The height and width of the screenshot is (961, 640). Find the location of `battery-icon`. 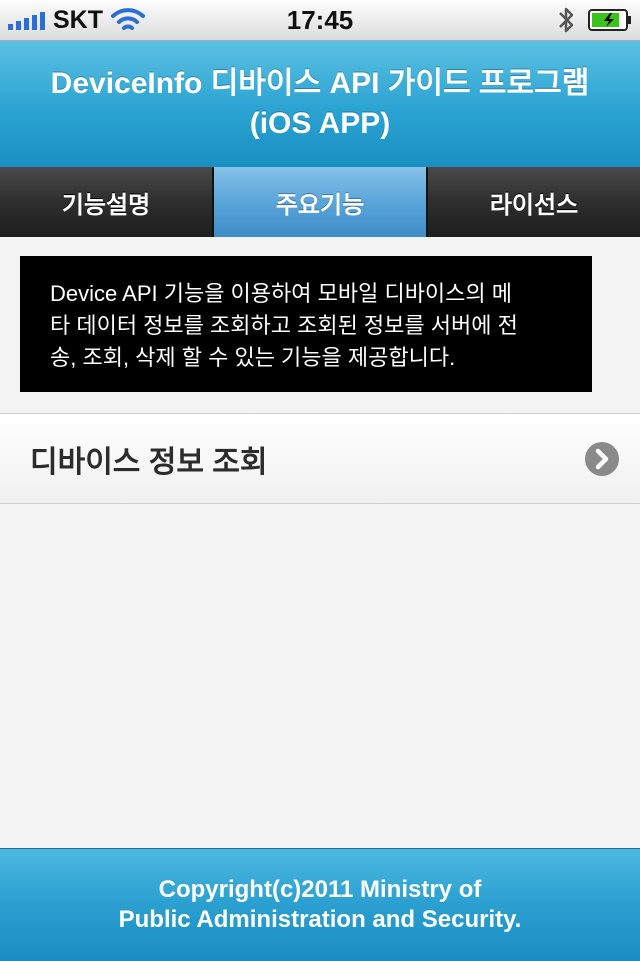

battery-icon is located at coordinates (609, 20).